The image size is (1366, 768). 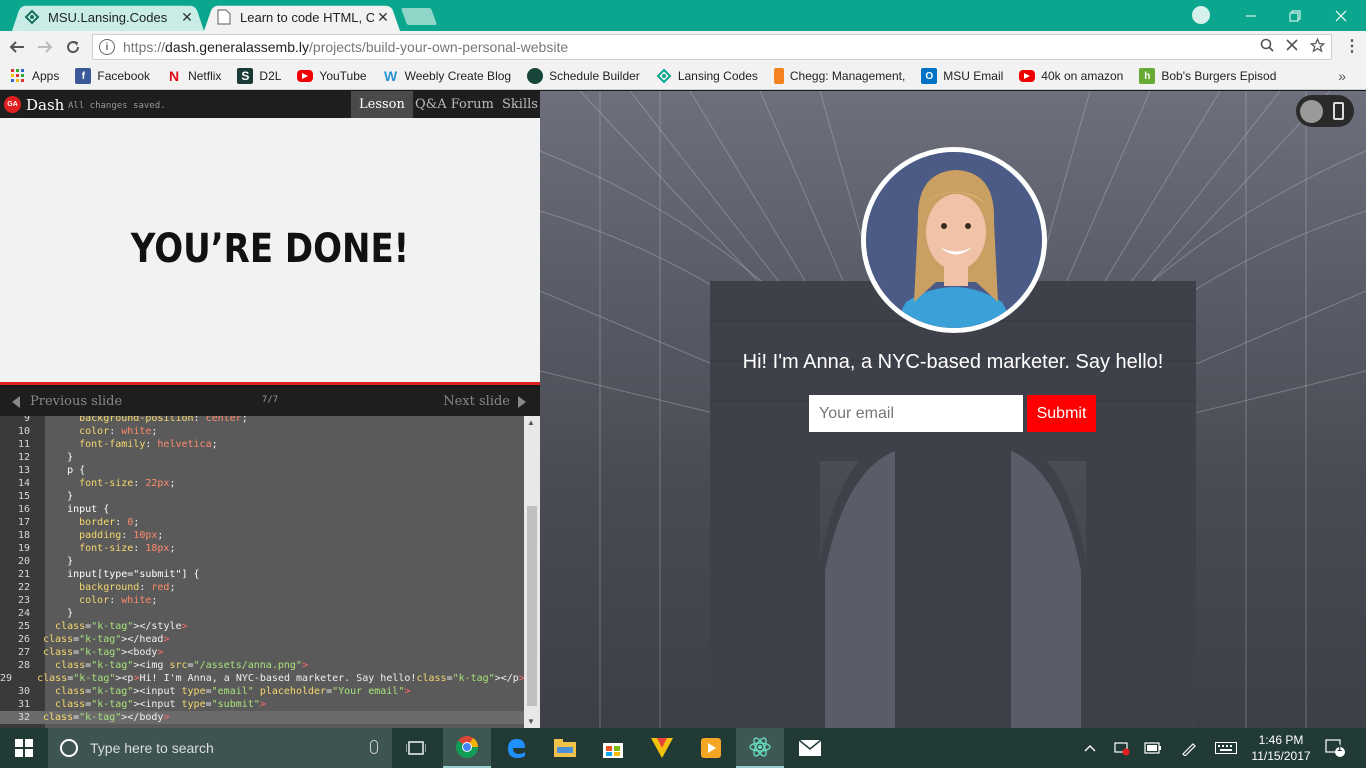 I want to click on bookmark-youtube: YouTube, so click(x=332, y=76).